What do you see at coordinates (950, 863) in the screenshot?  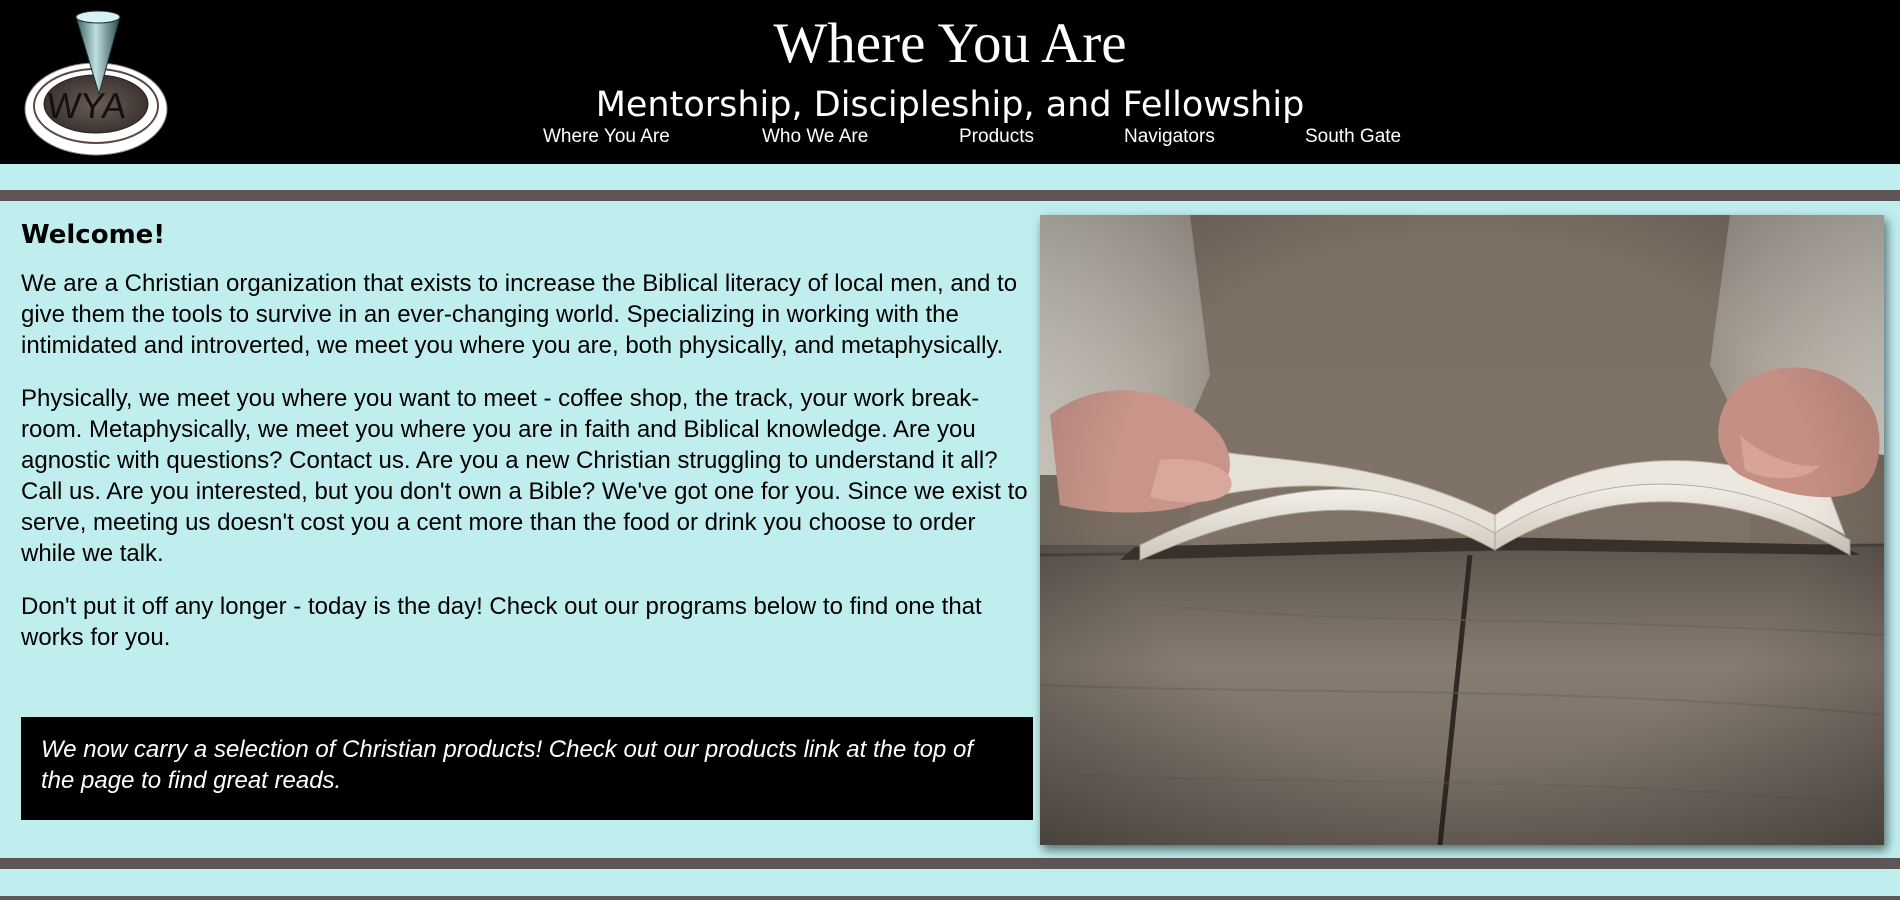 I see `divider-bottom` at bounding box center [950, 863].